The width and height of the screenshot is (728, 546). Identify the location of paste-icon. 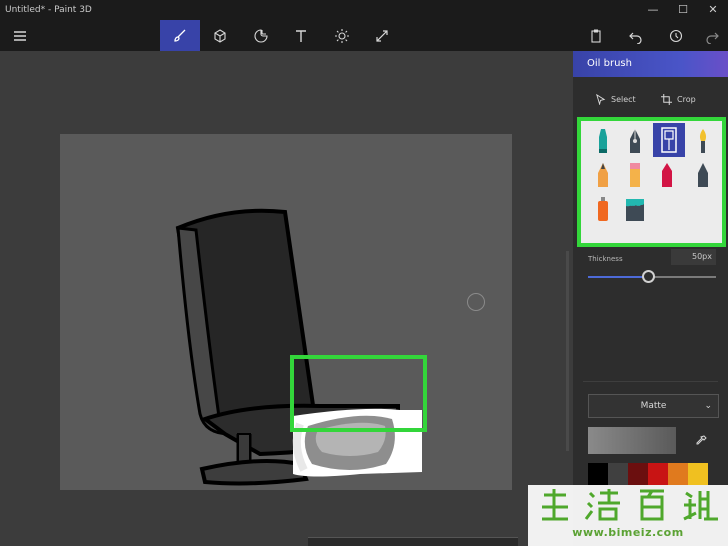
(596, 36).